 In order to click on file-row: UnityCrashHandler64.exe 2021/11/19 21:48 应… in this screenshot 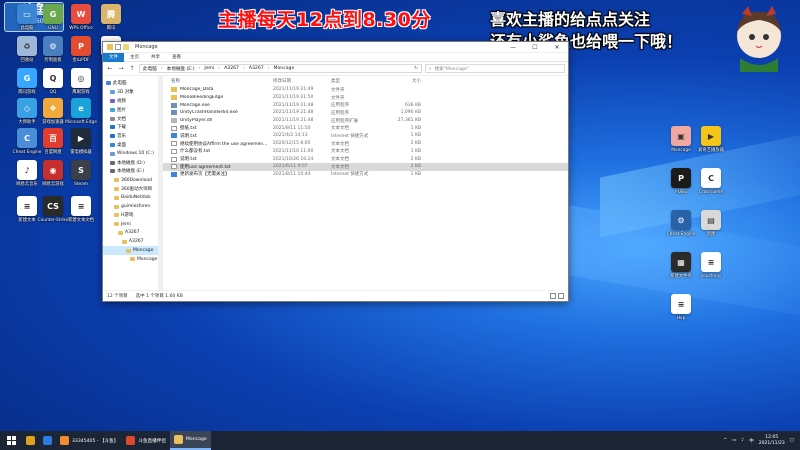, I will do `click(365, 113)`.